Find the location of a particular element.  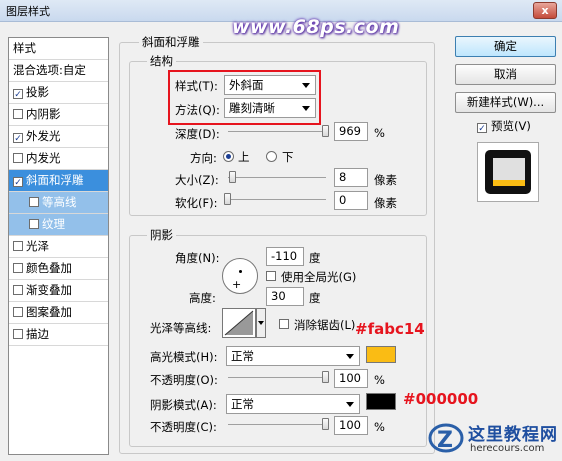

direction-up-radio is located at coordinates (228, 156).